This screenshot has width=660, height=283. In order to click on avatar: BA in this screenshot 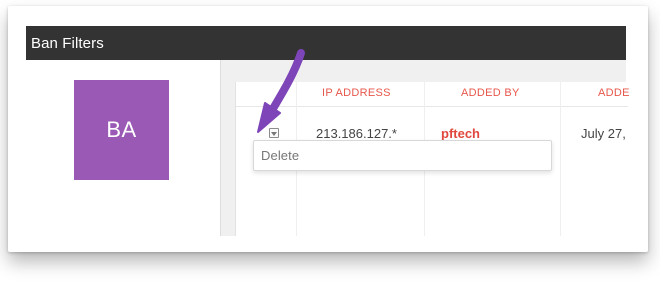, I will do `click(121, 130)`.